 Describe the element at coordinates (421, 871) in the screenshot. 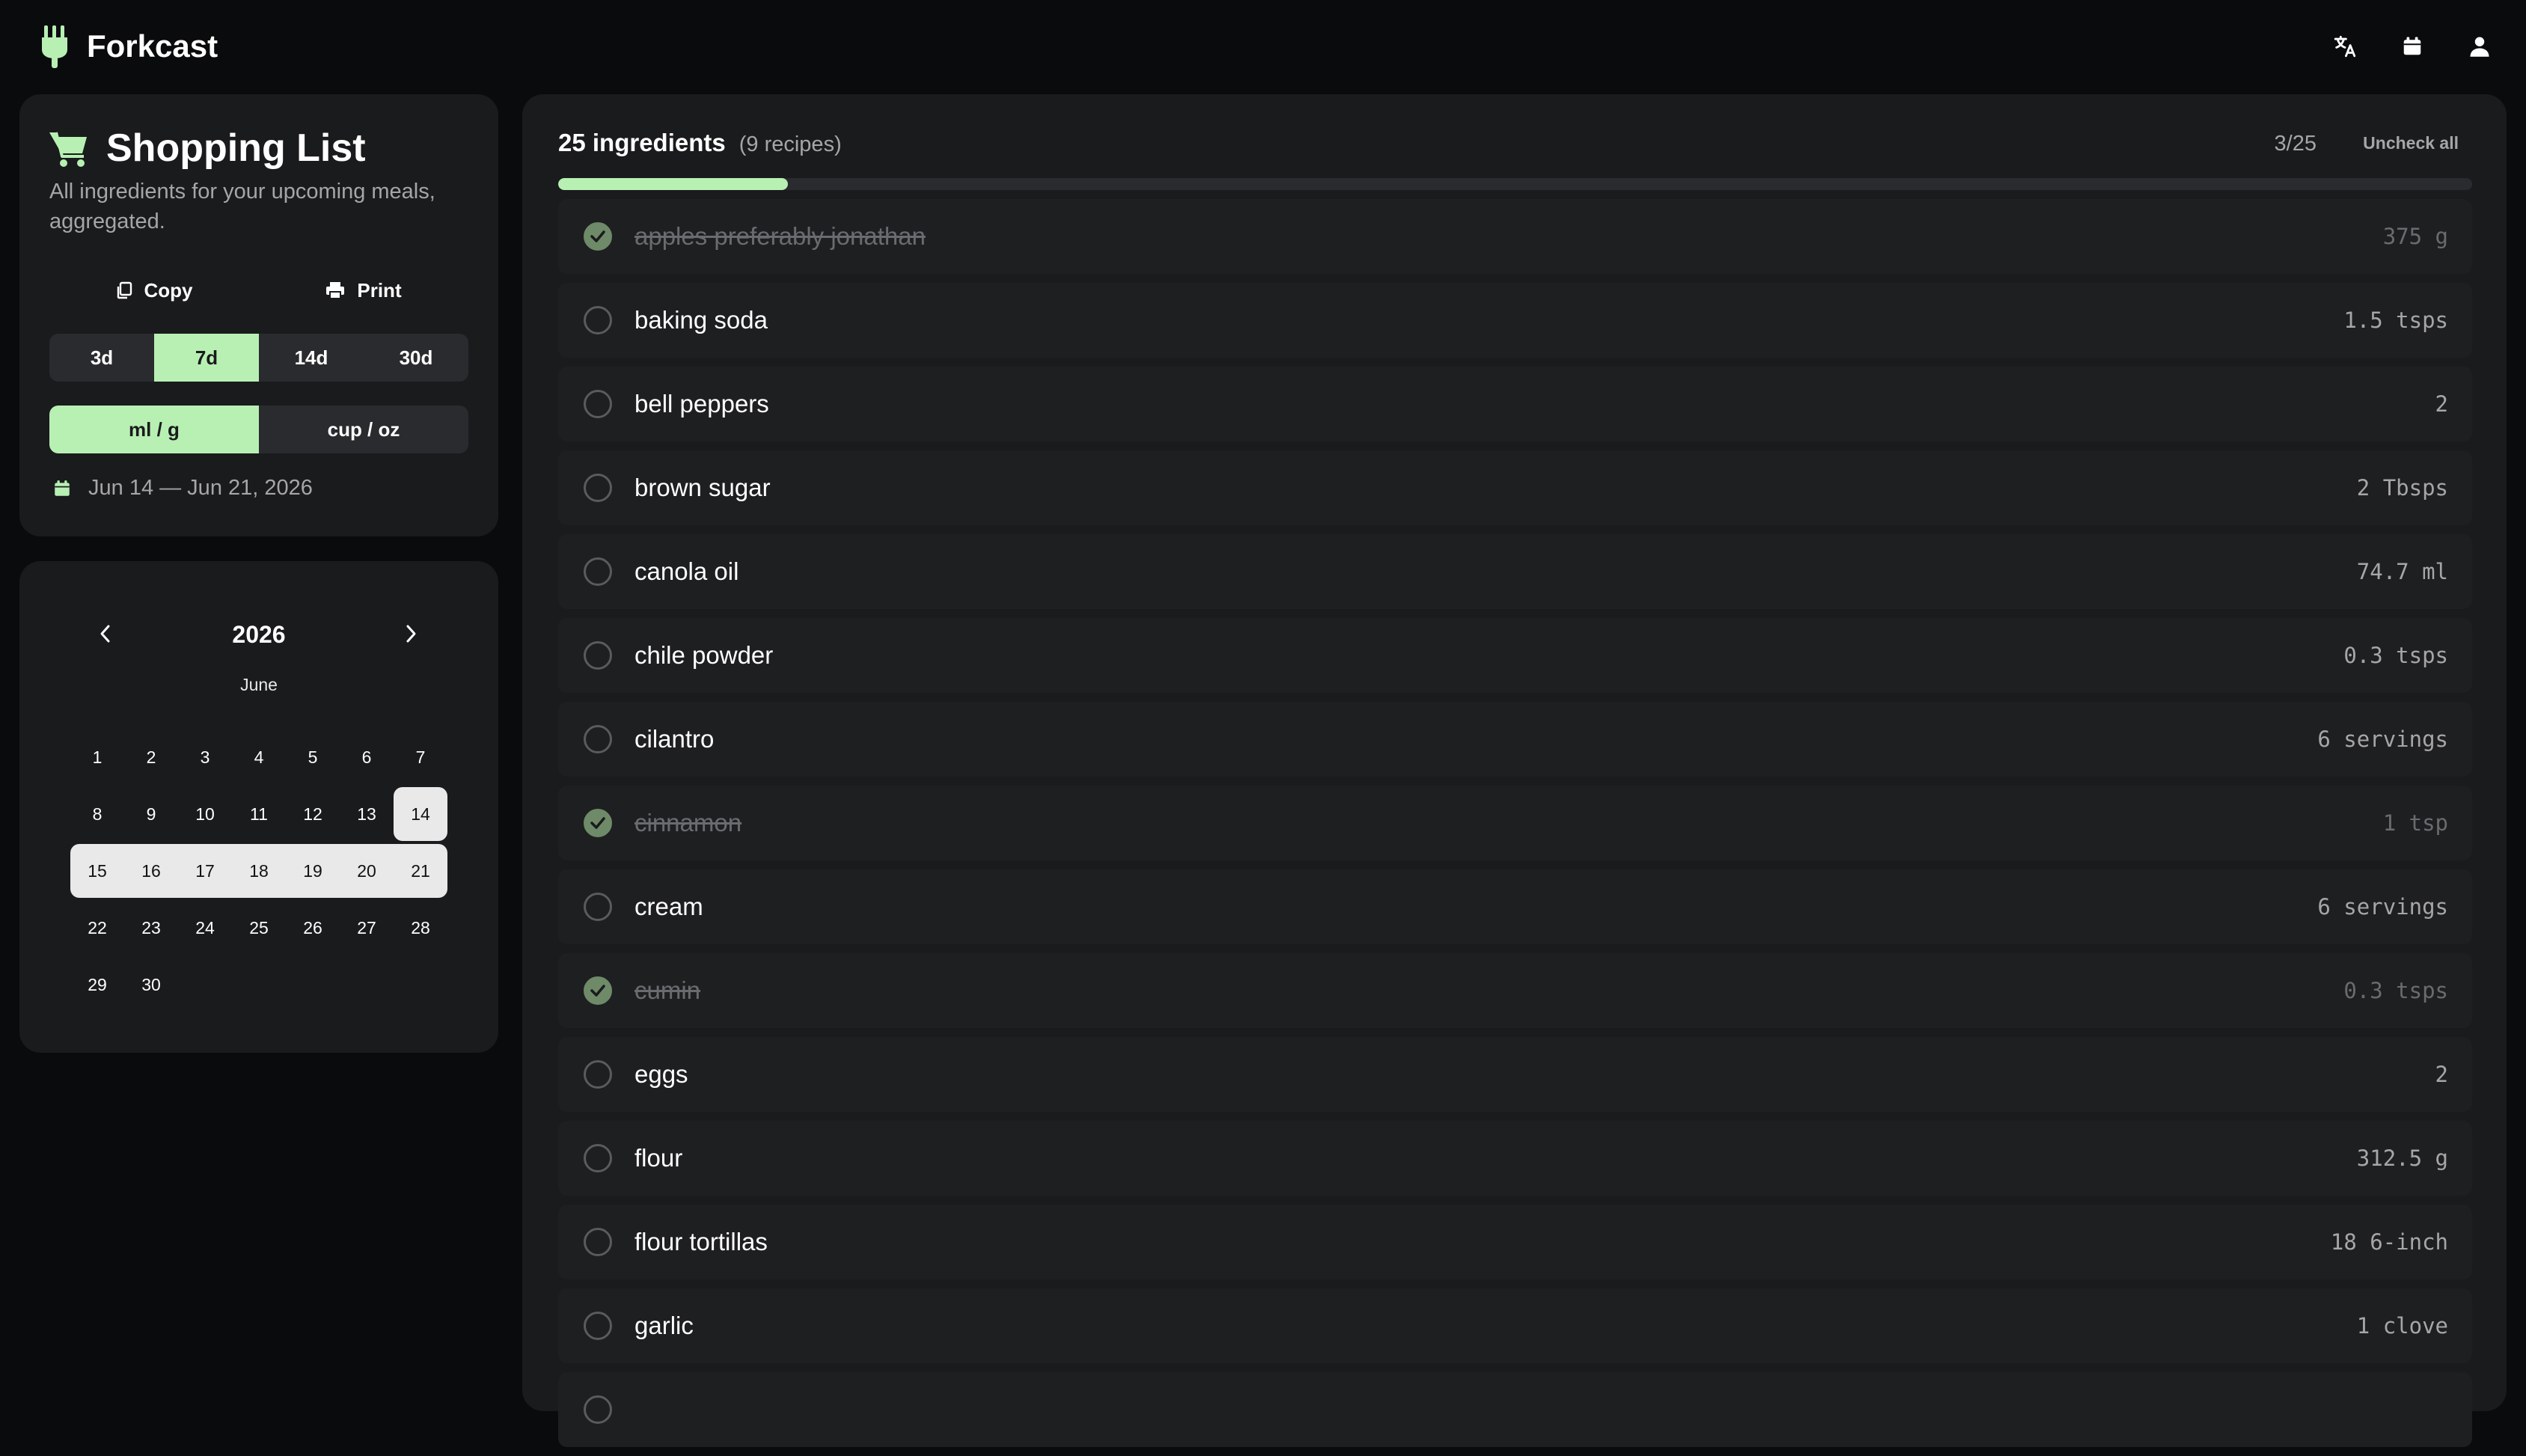

I see `calendar-day: 21` at that location.